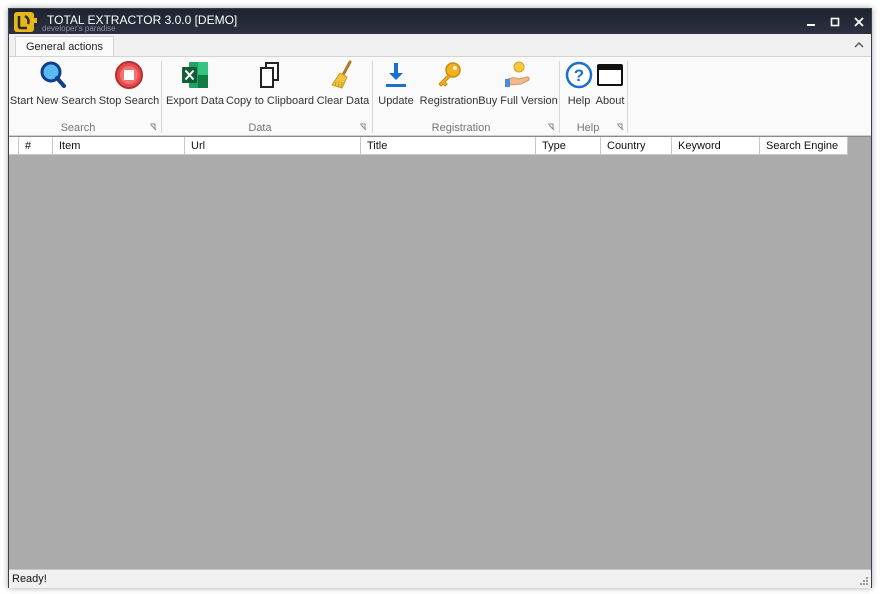  Describe the element at coordinates (449, 75) in the screenshot. I see `key-icon` at that location.